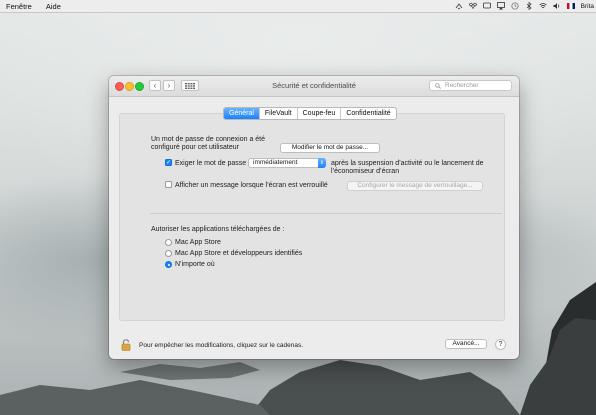 This screenshot has width=596, height=415. I want to click on search-field: Rechercher, so click(470, 85).